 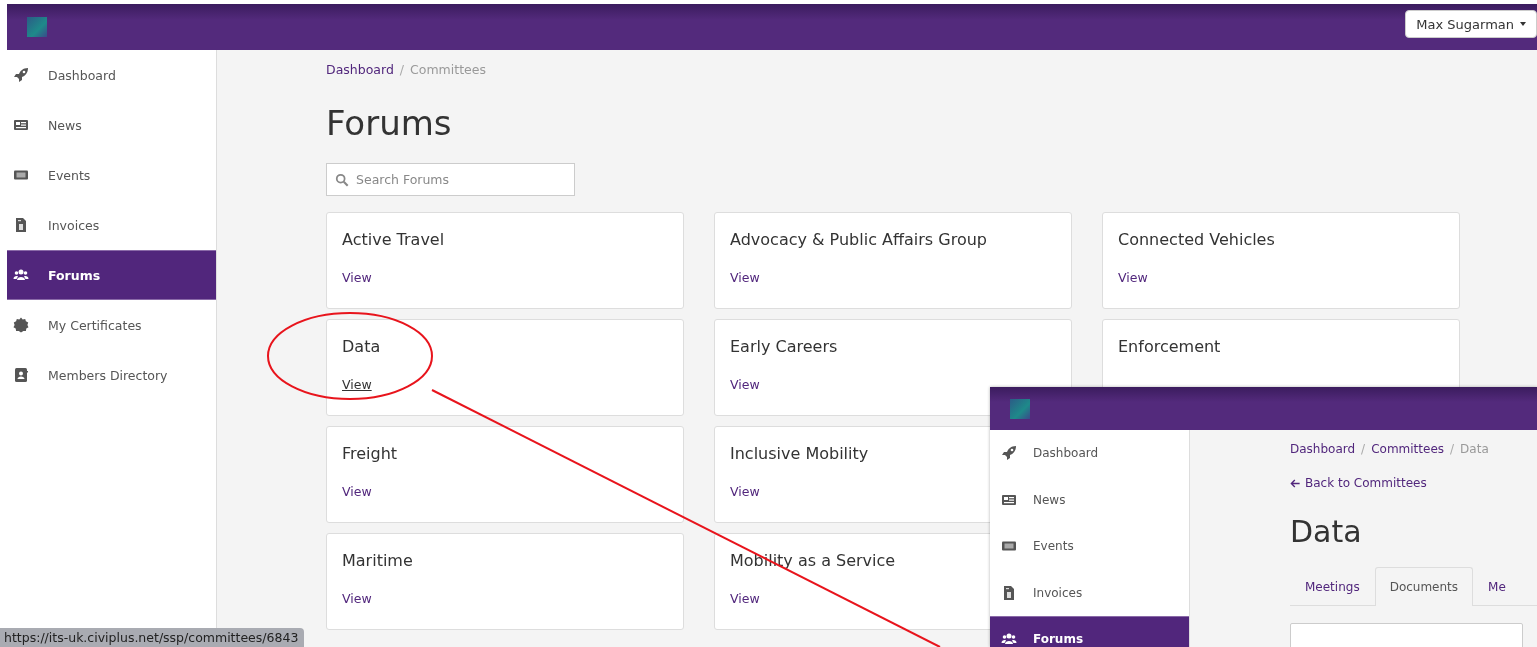 I want to click on contact-book-icon, so click(x=21, y=375).